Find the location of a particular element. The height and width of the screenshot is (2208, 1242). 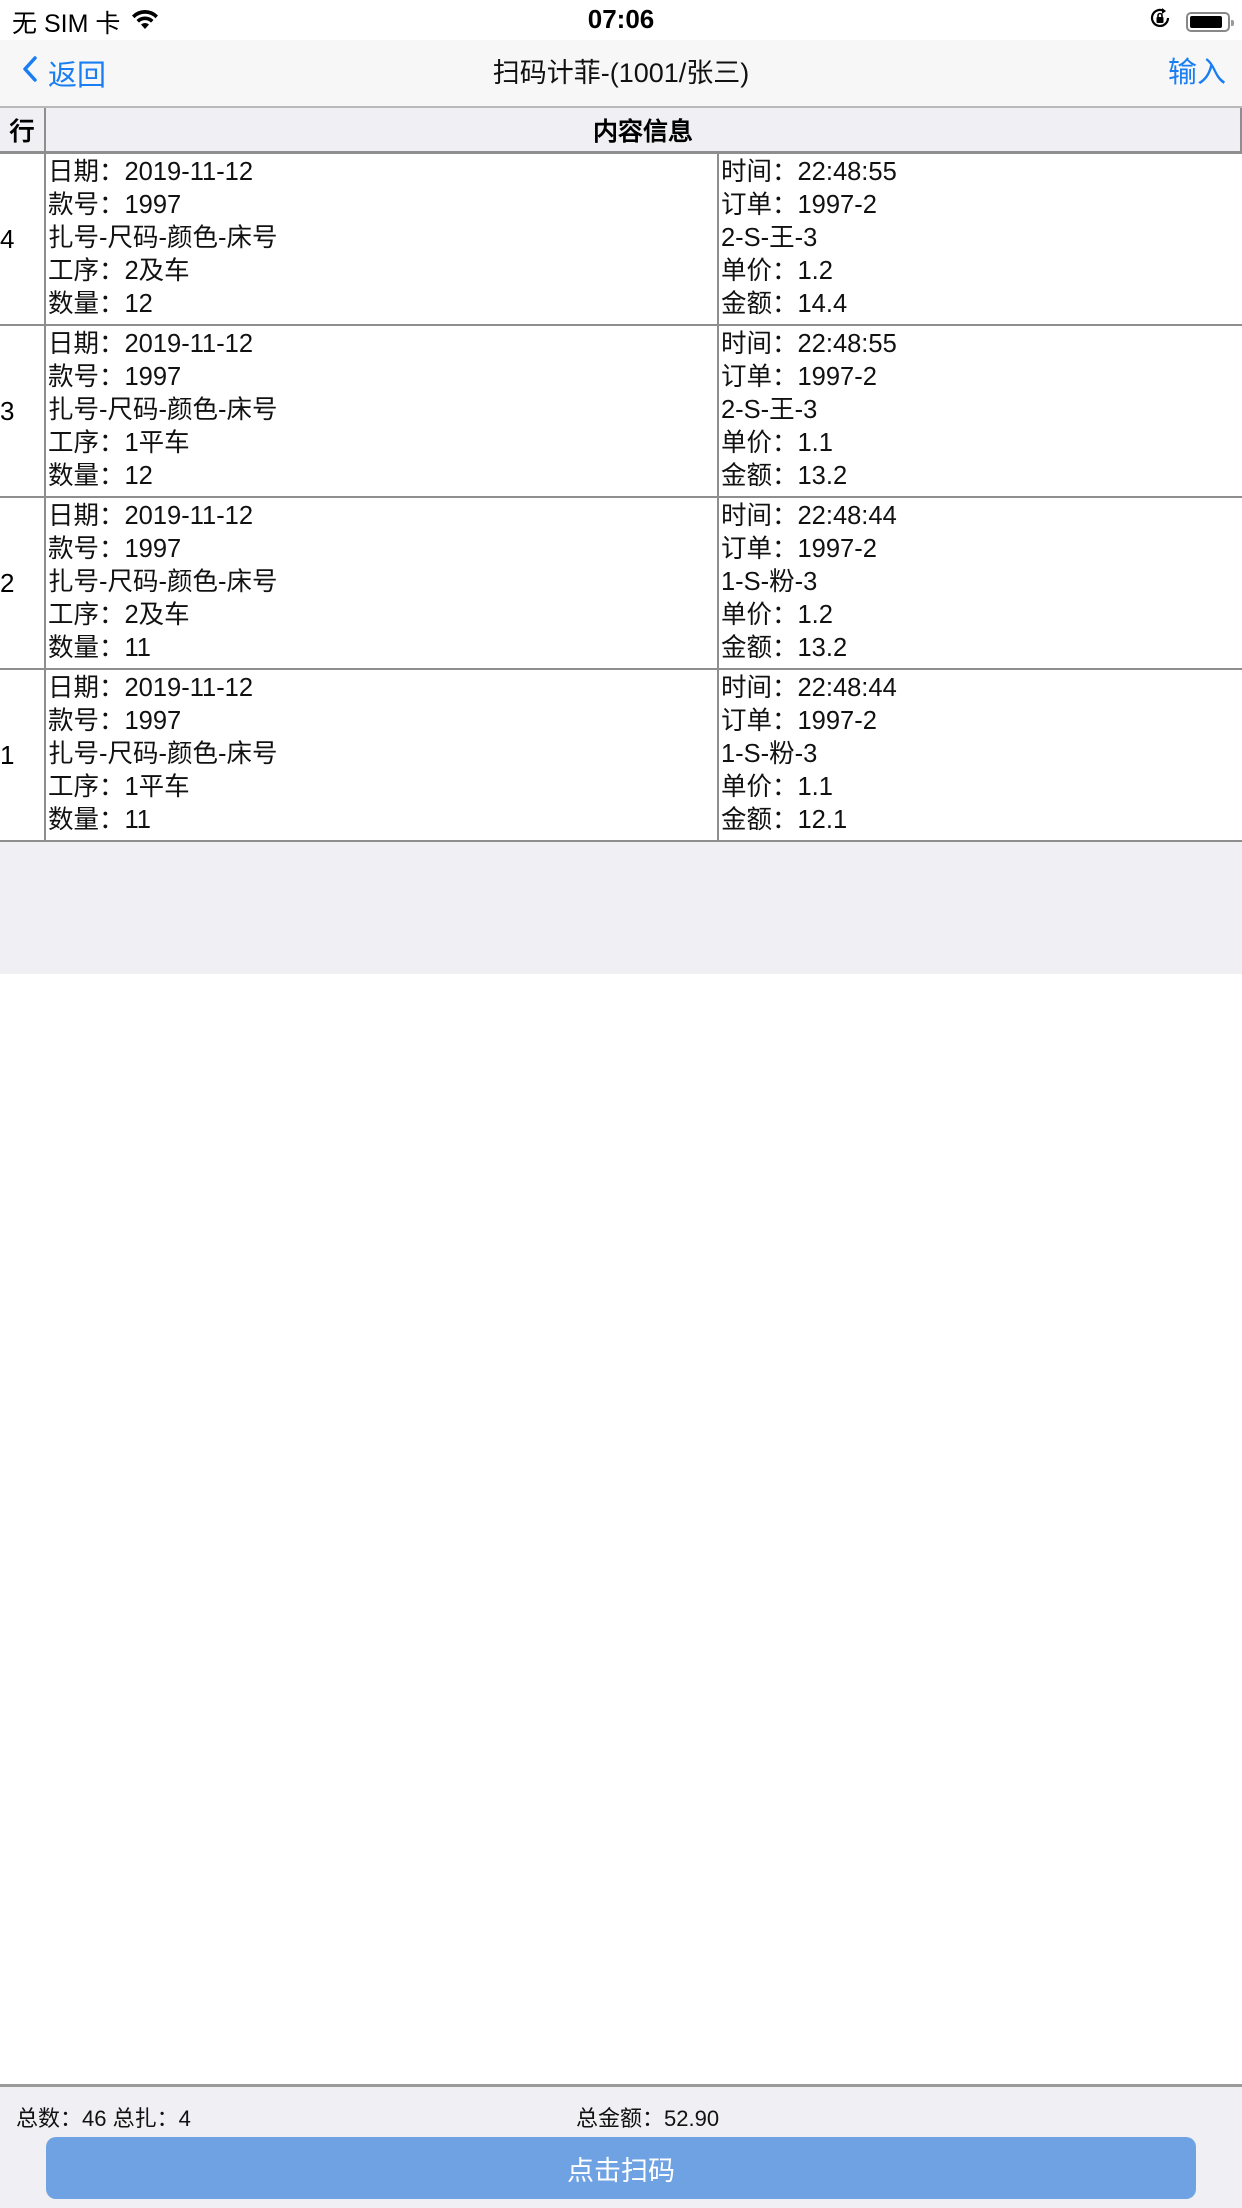

back-button: 返回 is located at coordinates (64, 73).